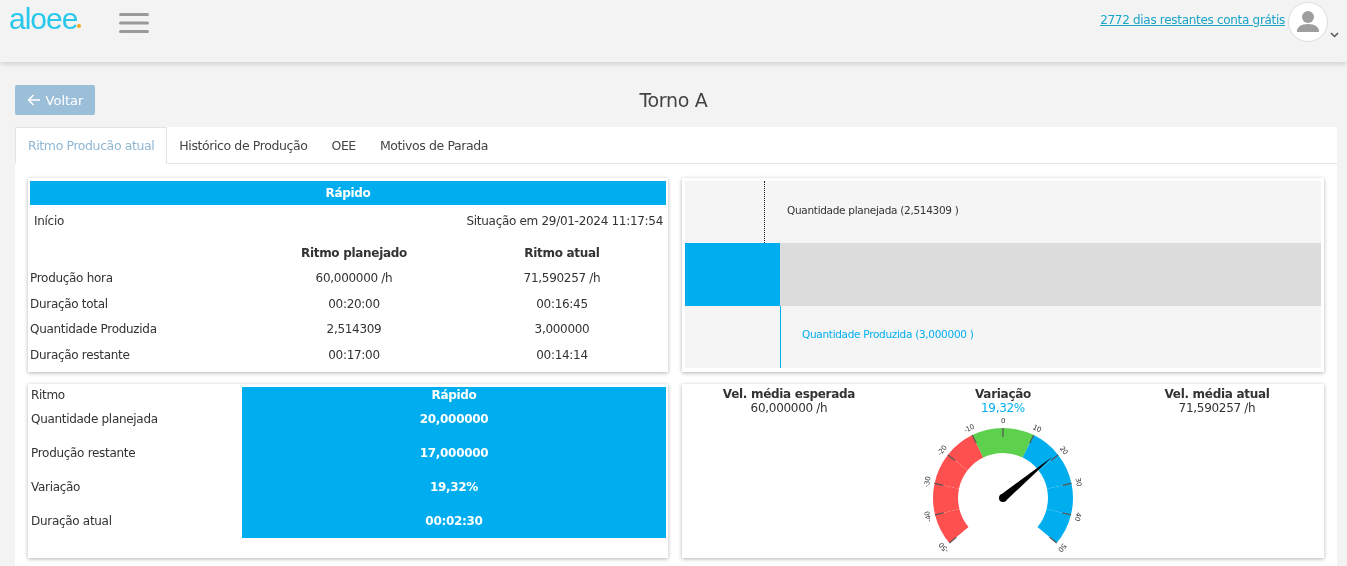 The width and height of the screenshot is (1347, 566). What do you see at coordinates (789, 408) in the screenshot?
I see `stat-value: 60,000000 /h` at bounding box center [789, 408].